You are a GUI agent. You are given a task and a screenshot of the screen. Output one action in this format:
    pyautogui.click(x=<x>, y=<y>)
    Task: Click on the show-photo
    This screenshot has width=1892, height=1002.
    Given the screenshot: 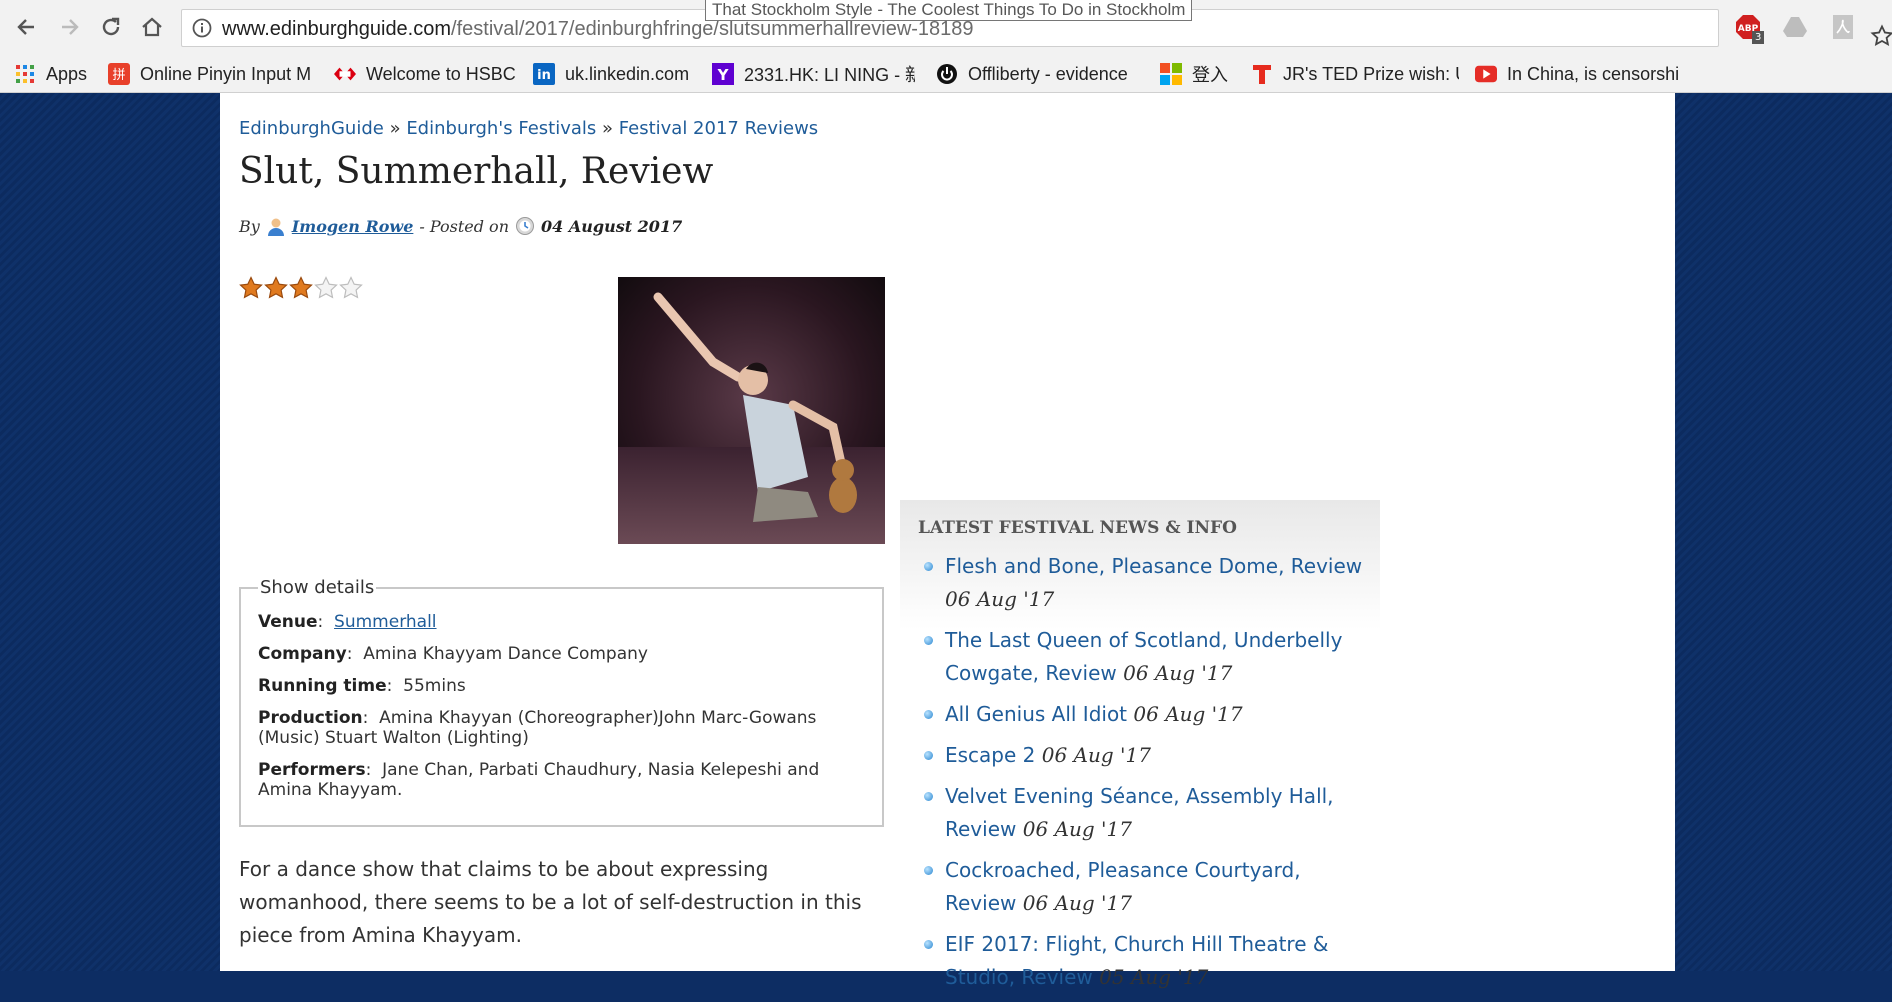 What is the action you would take?
    pyautogui.click(x=751, y=410)
    